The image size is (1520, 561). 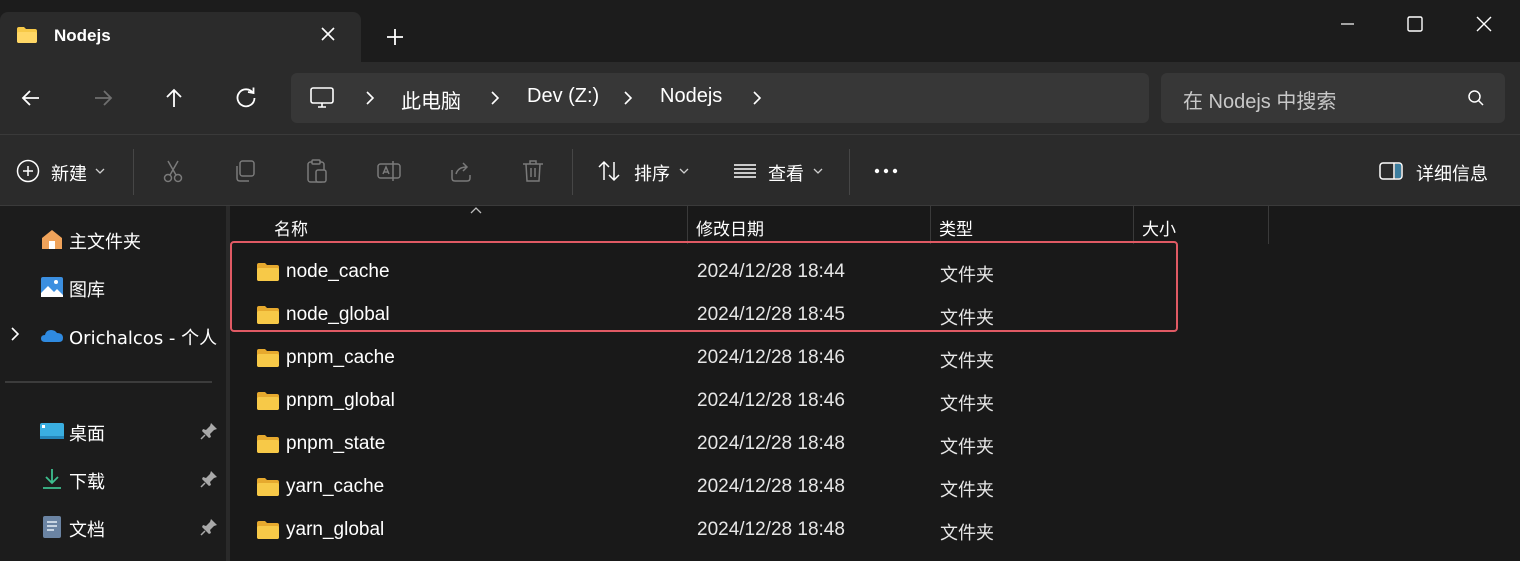 I want to click on column-divider, so click(x=1268, y=225).